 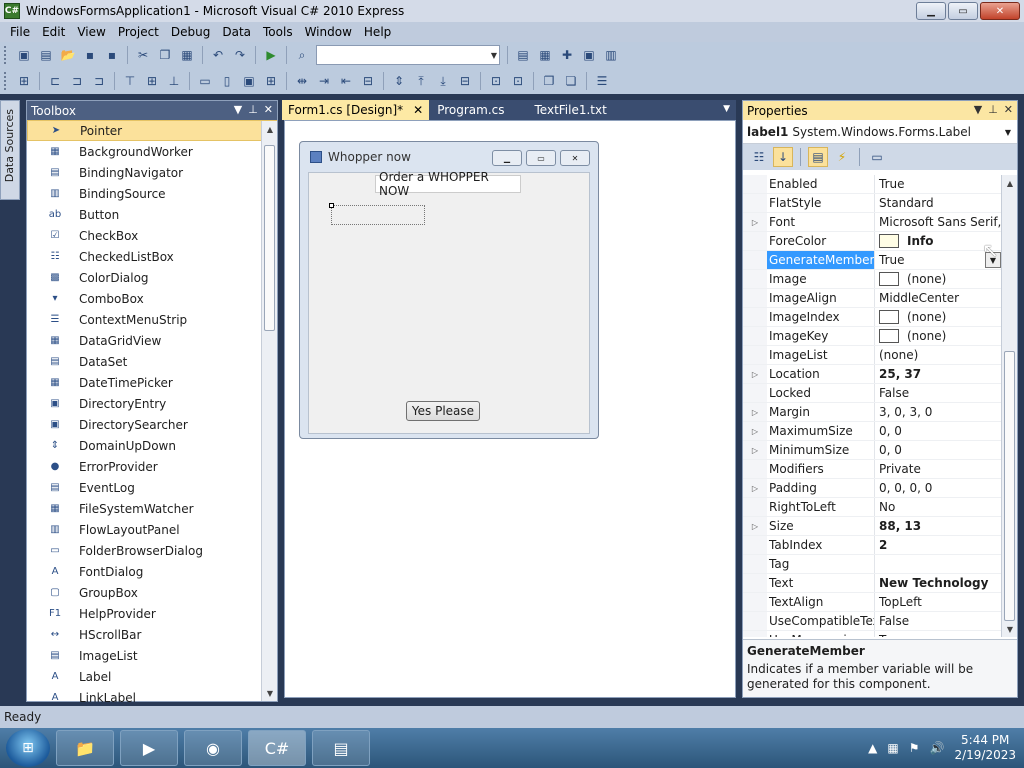 I want to click on toolbox-item: ☑ CheckBox, so click(x=152, y=235).